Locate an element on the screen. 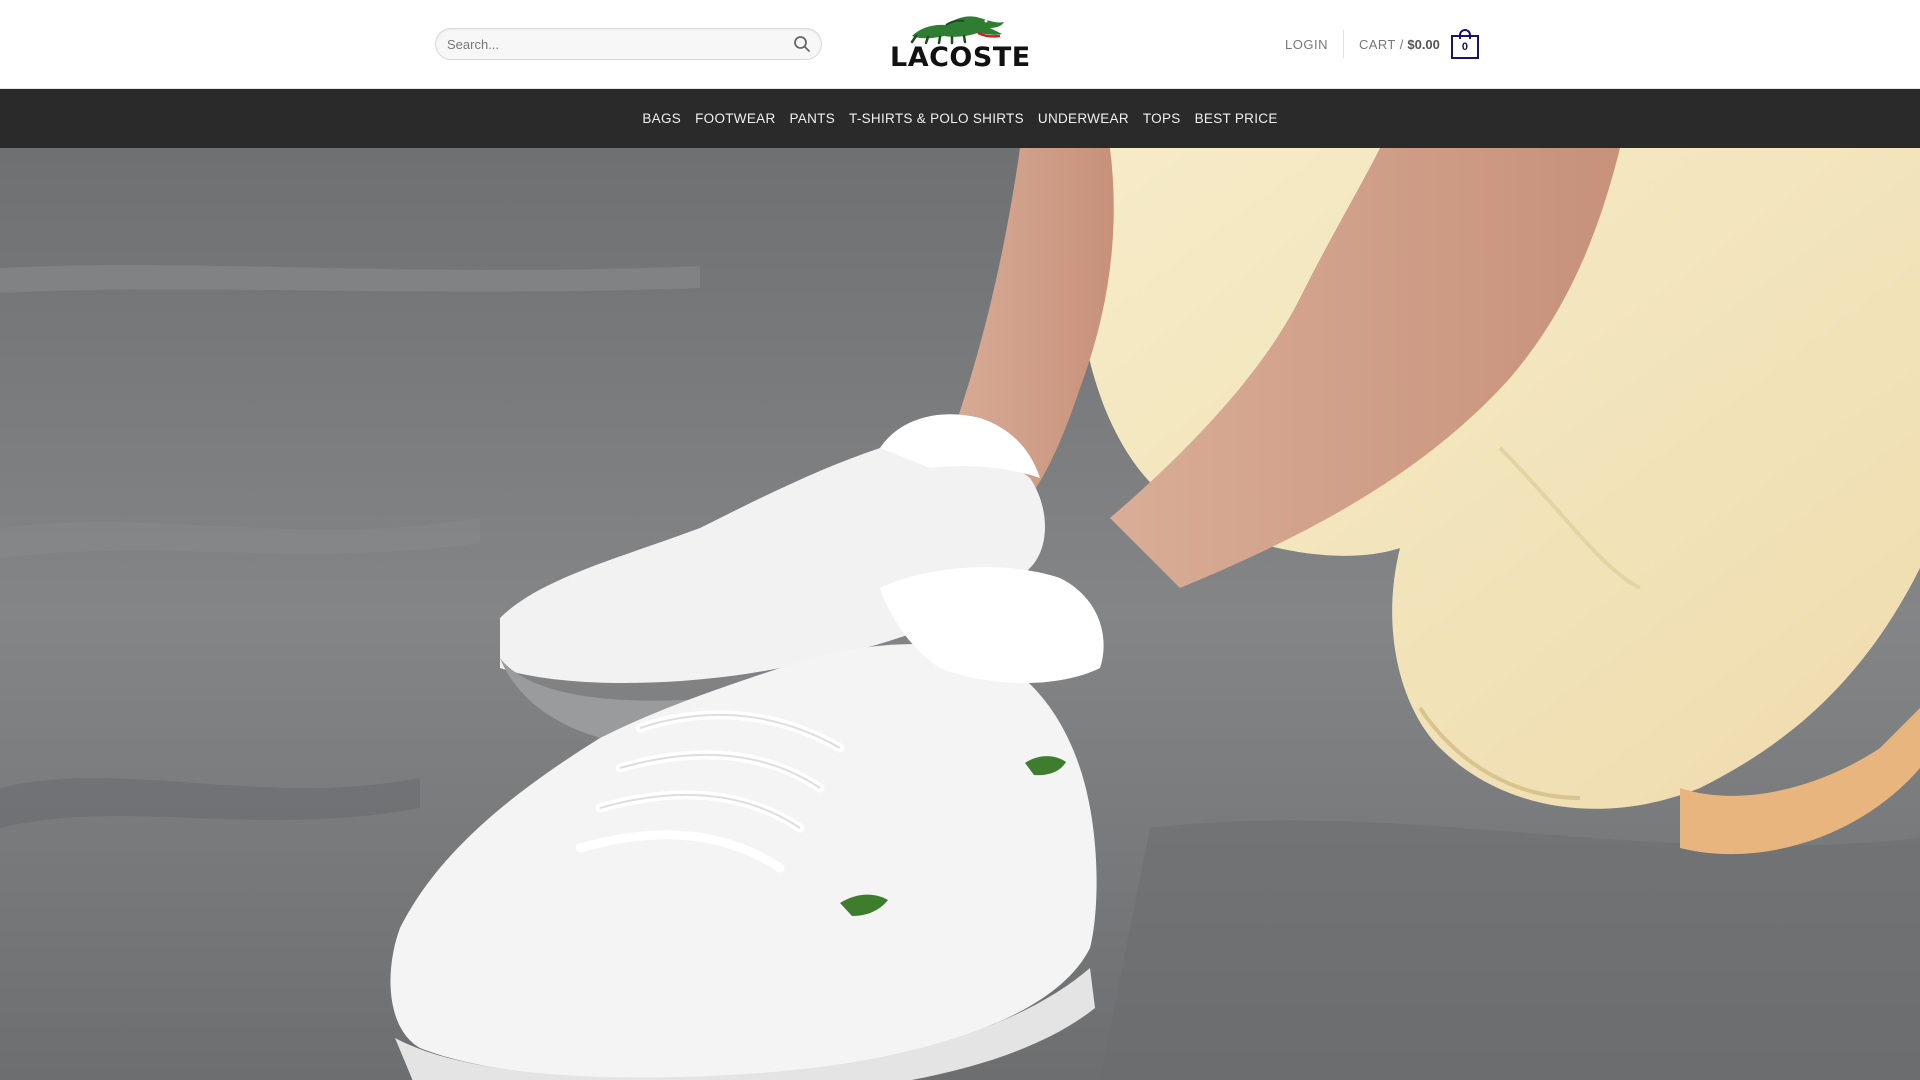 This screenshot has width=1920, height=1080. login-link: LOGIN is located at coordinates (1314, 44).